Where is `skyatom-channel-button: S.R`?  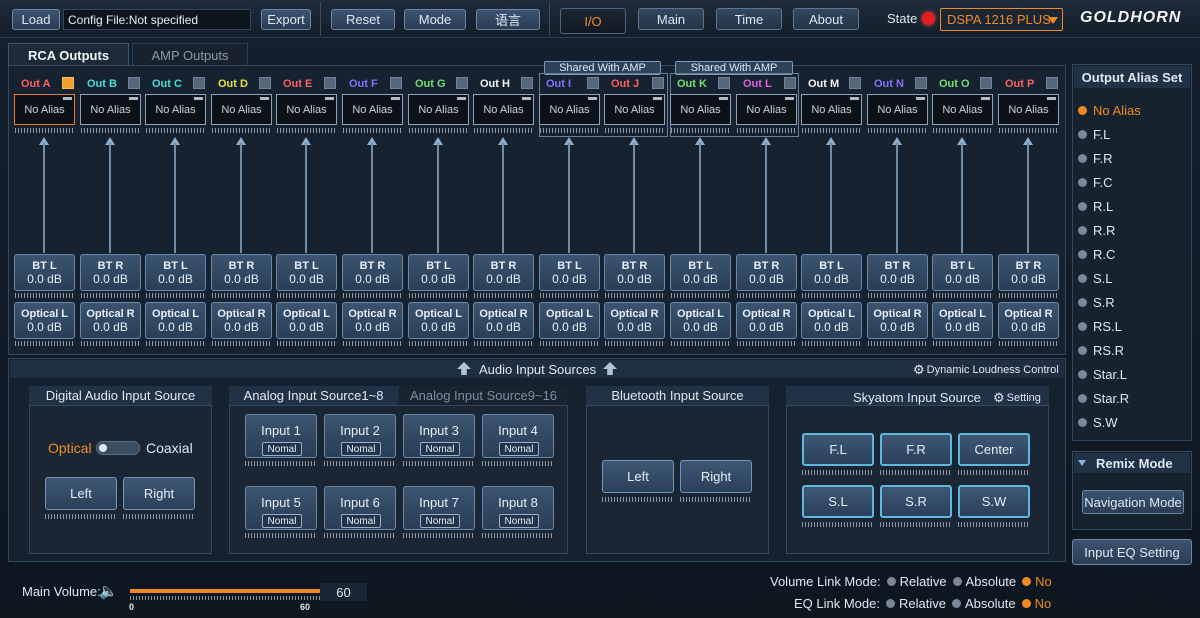
skyatom-channel-button: S.R is located at coordinates (916, 501).